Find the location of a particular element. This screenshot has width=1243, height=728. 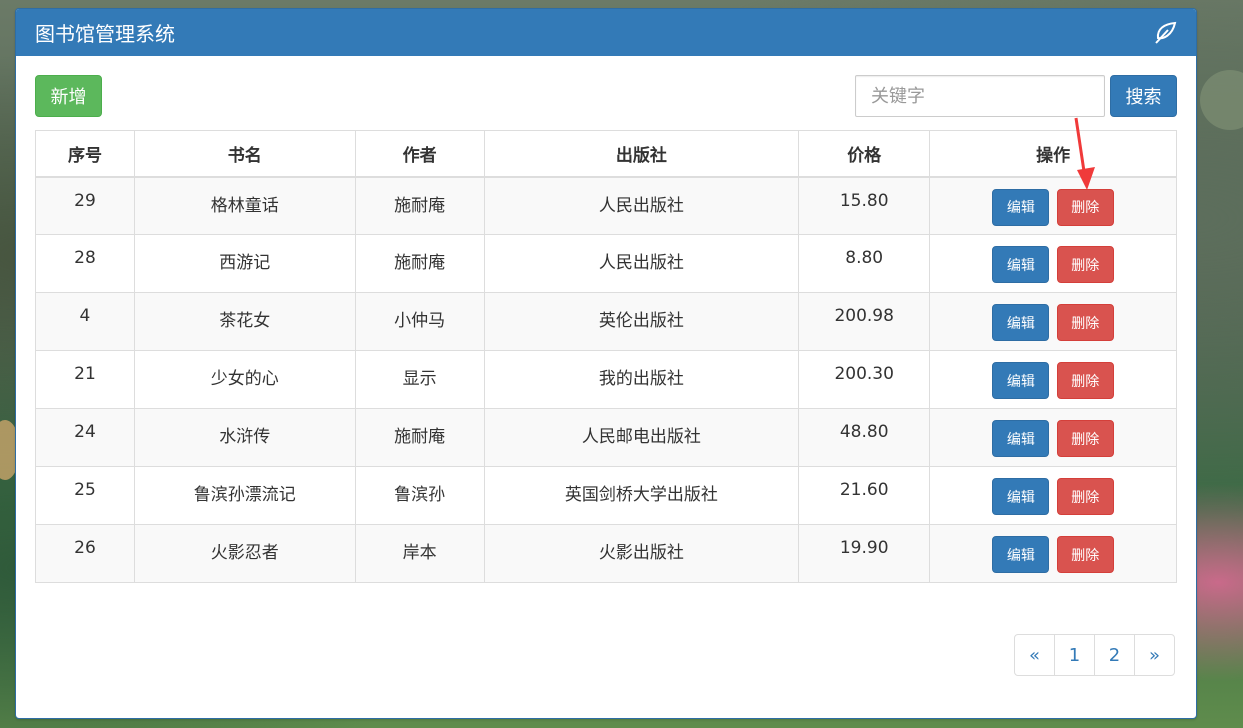

cell-price: 15.80 is located at coordinates (864, 205).